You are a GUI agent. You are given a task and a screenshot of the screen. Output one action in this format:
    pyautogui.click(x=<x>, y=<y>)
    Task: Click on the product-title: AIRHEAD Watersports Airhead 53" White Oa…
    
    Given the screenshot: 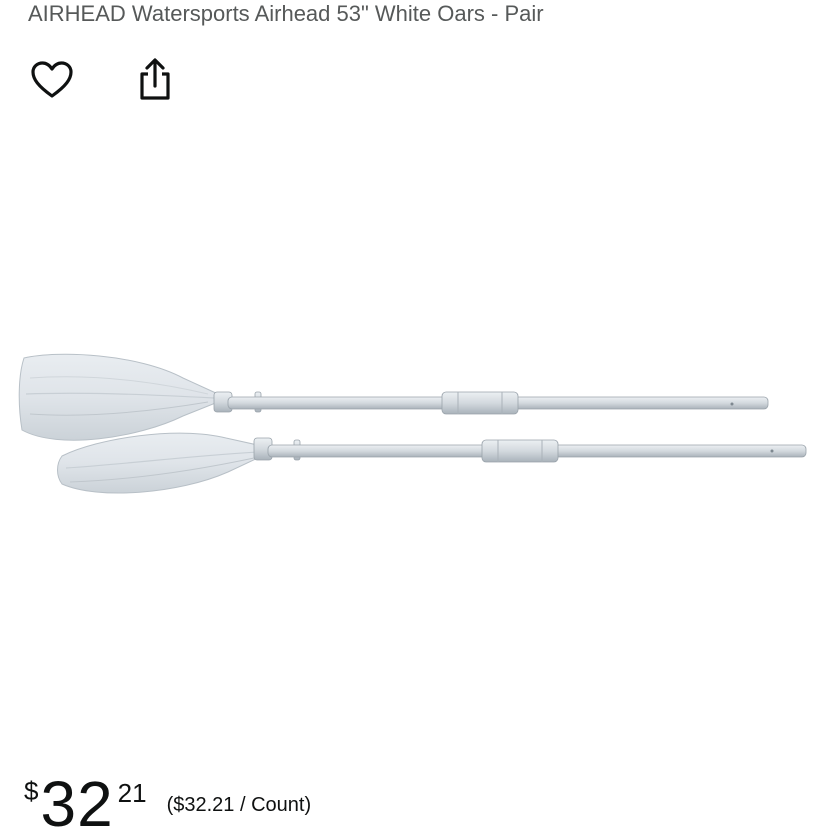 What is the action you would take?
    pyautogui.click(x=286, y=13)
    